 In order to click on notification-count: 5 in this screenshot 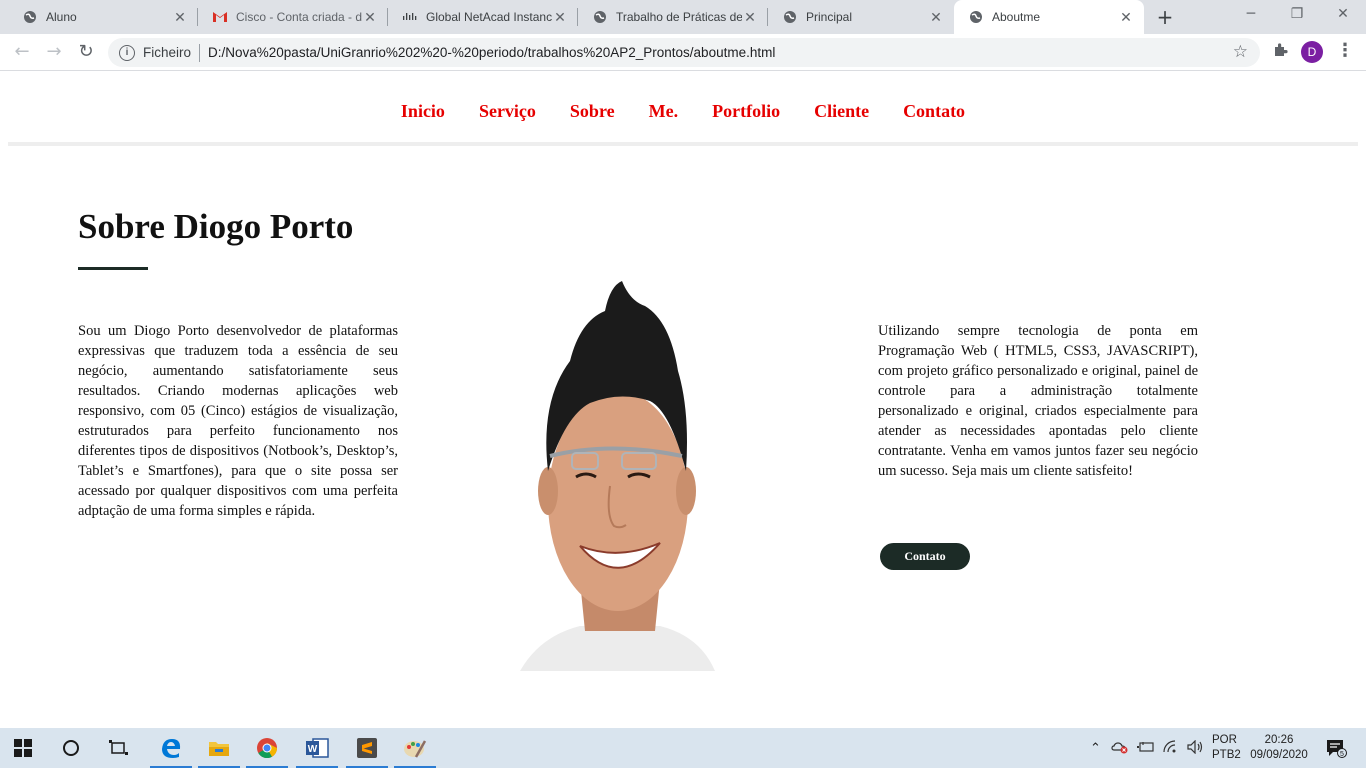, I will do `click(1342, 754)`.